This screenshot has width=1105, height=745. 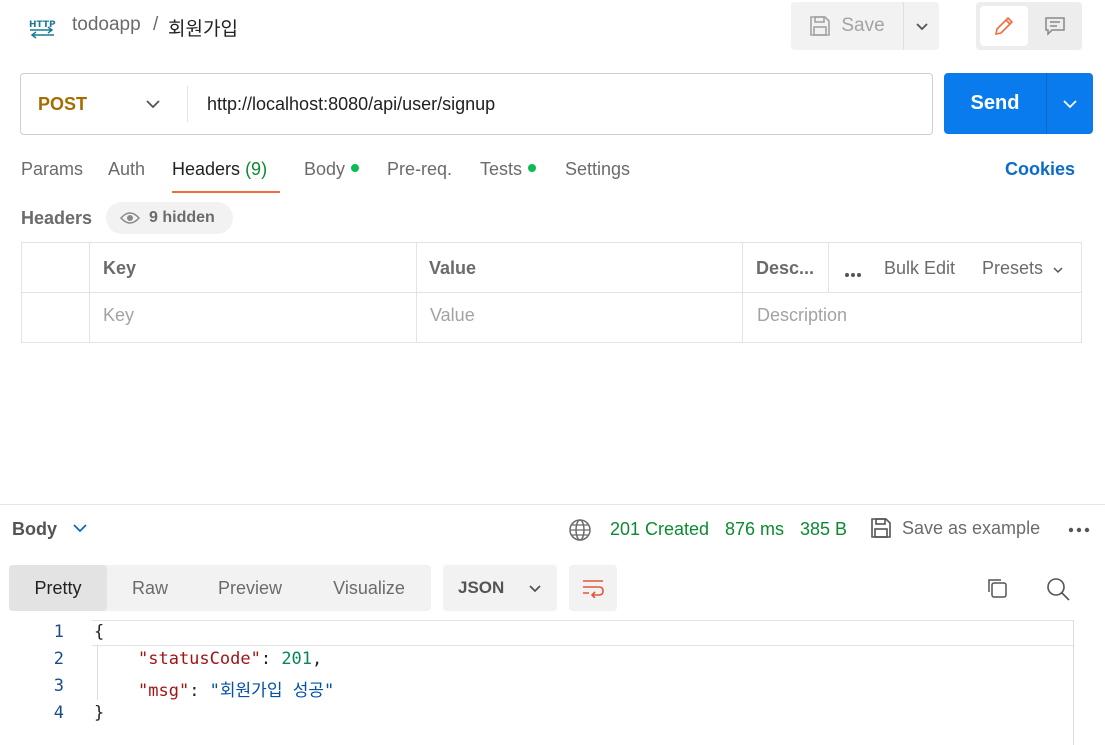 I want to click on breadcrumb-request-name: 회원가입, so click(x=203, y=27).